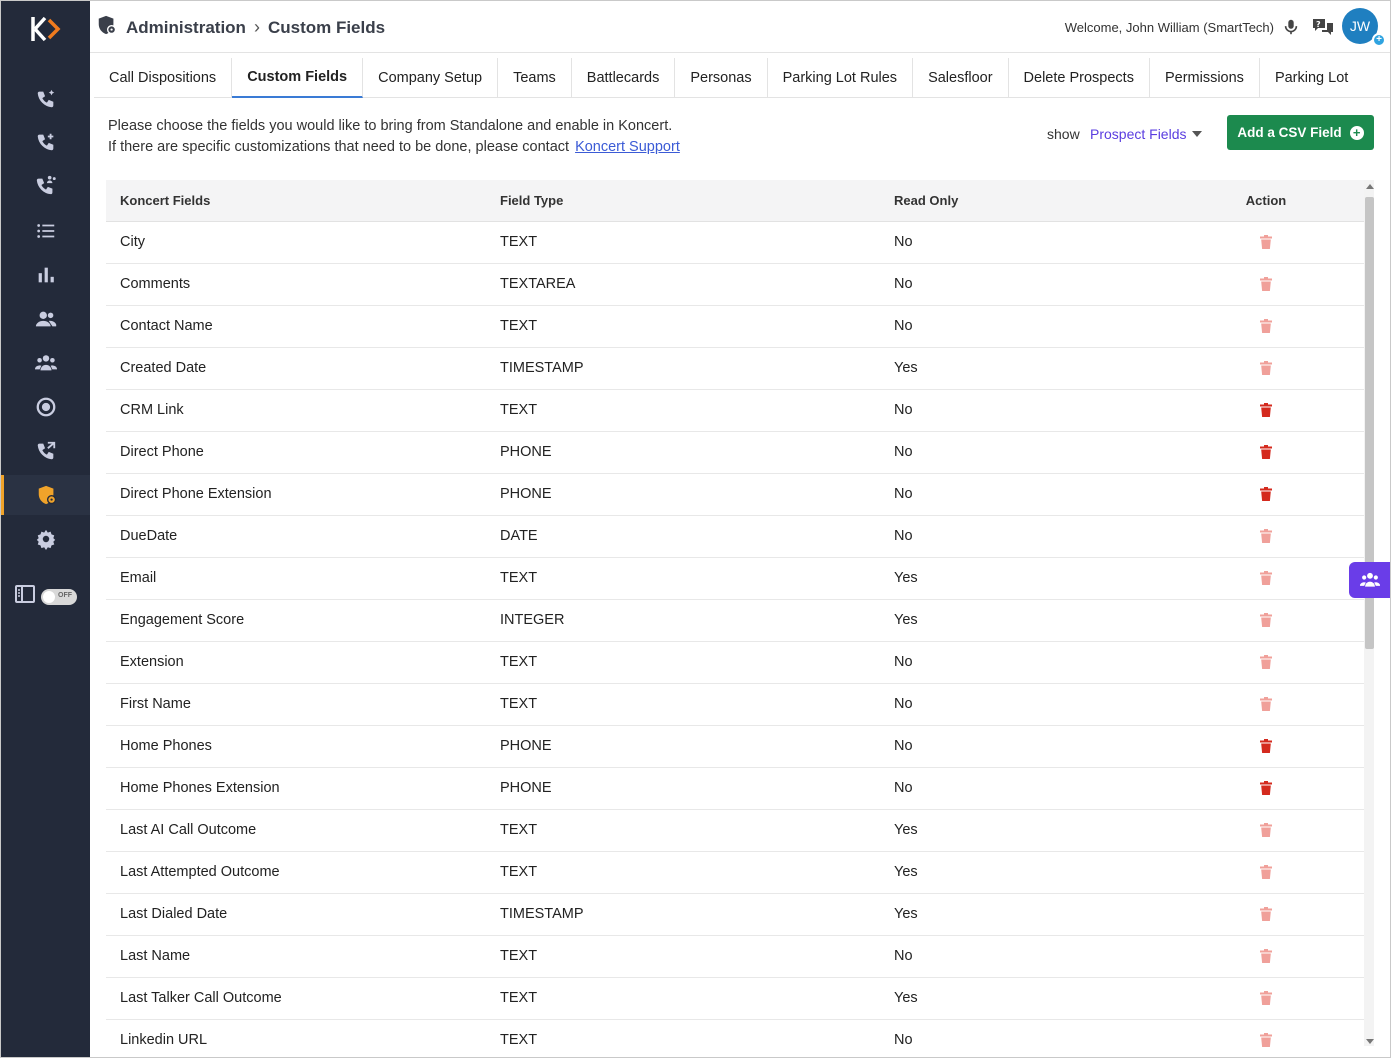  Describe the element at coordinates (296, 620) in the screenshot. I see `field-name-cell: Engagement Score` at that location.